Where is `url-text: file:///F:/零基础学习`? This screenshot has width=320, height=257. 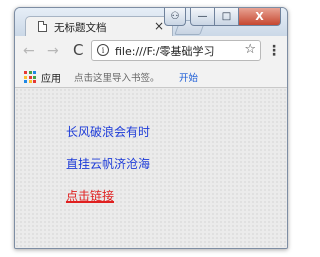
url-text: file:///F:/零基础学习 is located at coordinates (178, 51).